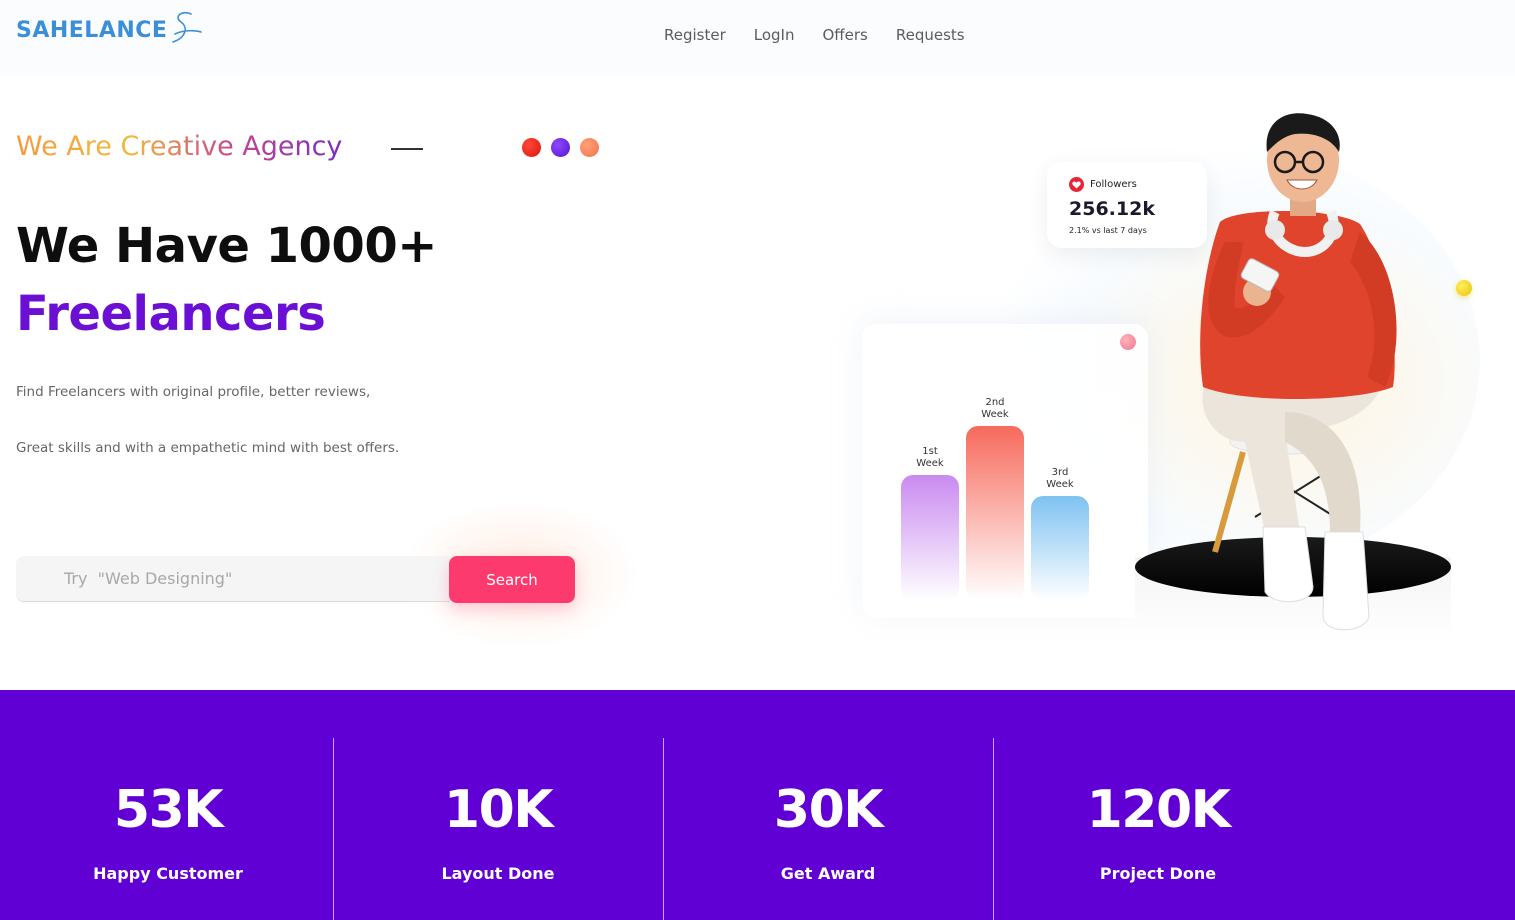 This screenshot has width=1515, height=920. I want to click on followers-card-header: Followers, so click(1103, 184).